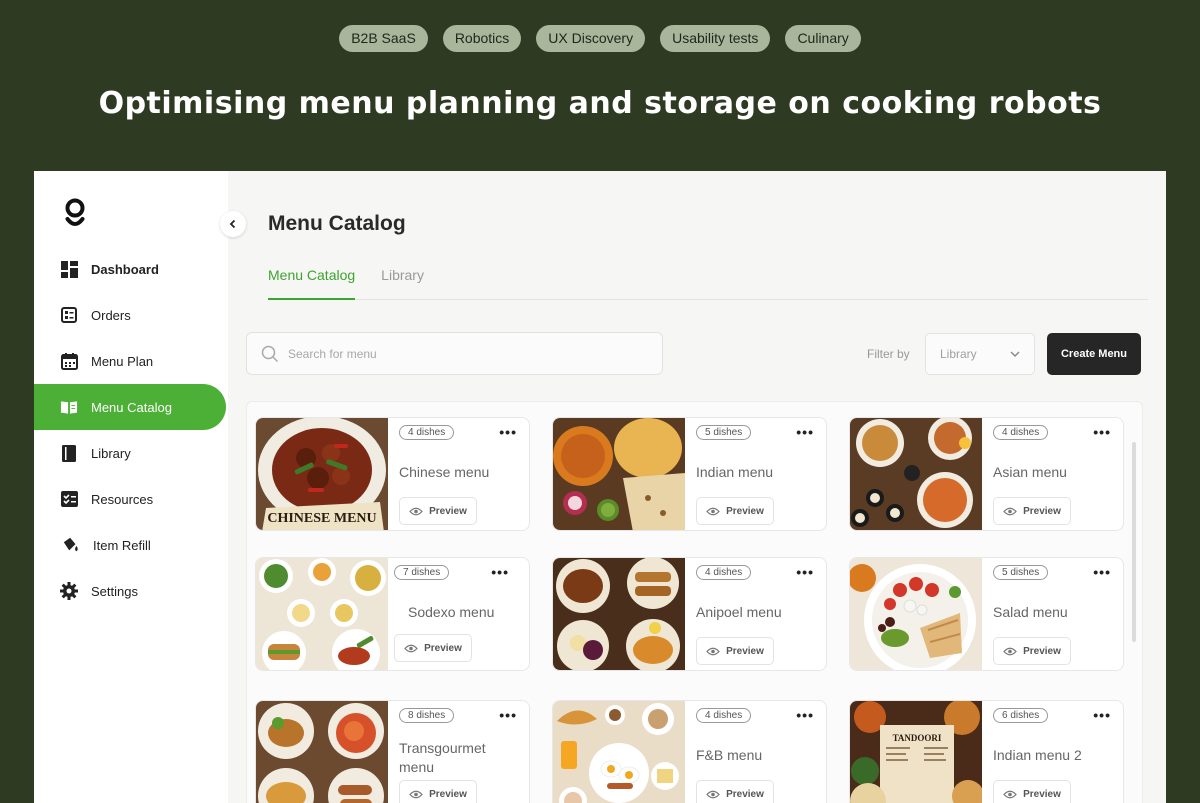 The width and height of the screenshot is (1200, 803). I want to click on tab-menu-catalog: Menu Catalog, so click(312, 283).